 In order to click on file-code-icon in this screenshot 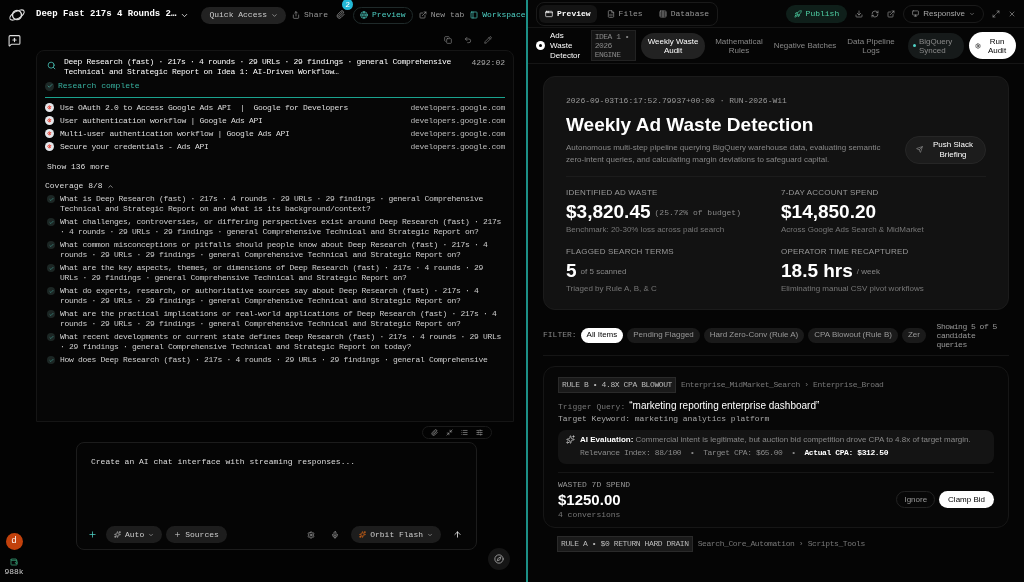, I will do `click(610, 13)`.